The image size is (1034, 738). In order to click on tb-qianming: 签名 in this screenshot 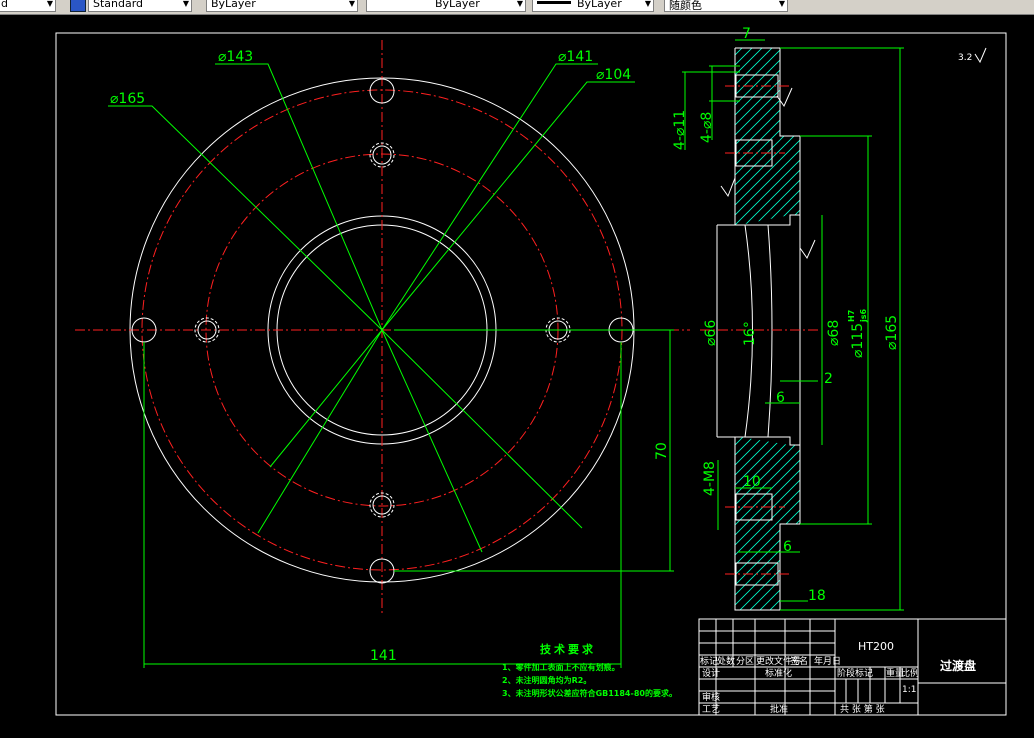, I will do `click(799, 661)`.